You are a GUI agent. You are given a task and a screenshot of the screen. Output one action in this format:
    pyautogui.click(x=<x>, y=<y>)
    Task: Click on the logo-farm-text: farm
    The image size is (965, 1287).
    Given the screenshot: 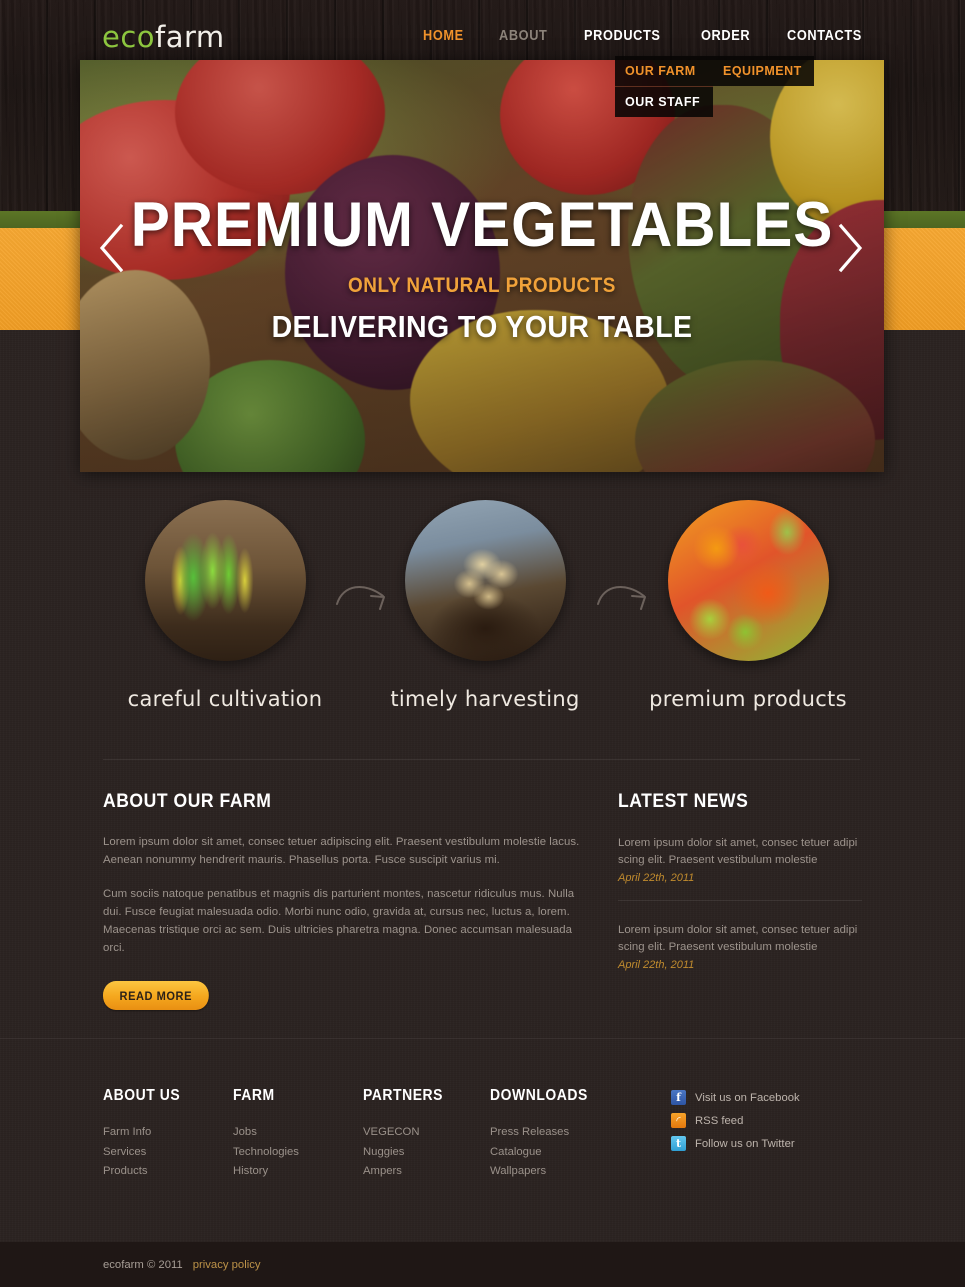 What is the action you would take?
    pyautogui.click(x=190, y=37)
    